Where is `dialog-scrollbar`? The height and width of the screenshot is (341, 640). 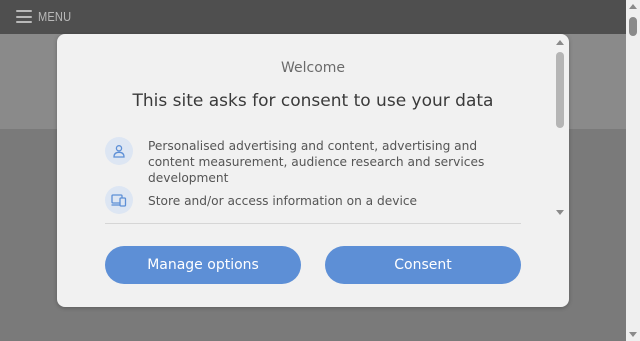
dialog-scrollbar is located at coordinates (560, 130).